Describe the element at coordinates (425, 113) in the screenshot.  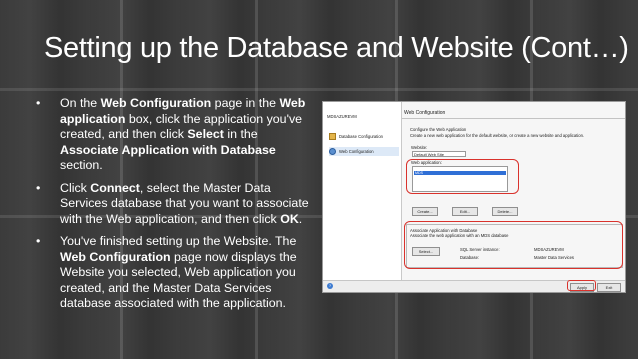
I see `page-title: Web Configuration` at that location.